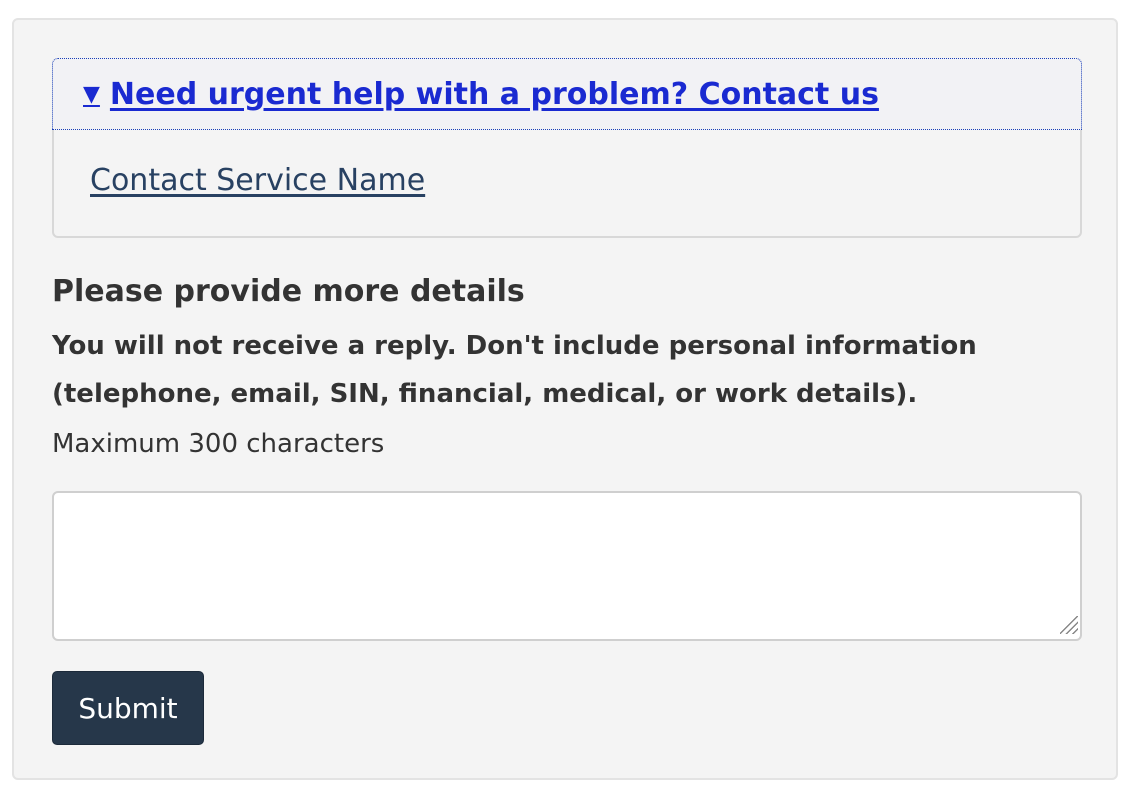 This screenshot has width=1134, height=798. I want to click on contact-service-link: Contact Service Name, so click(257, 180).